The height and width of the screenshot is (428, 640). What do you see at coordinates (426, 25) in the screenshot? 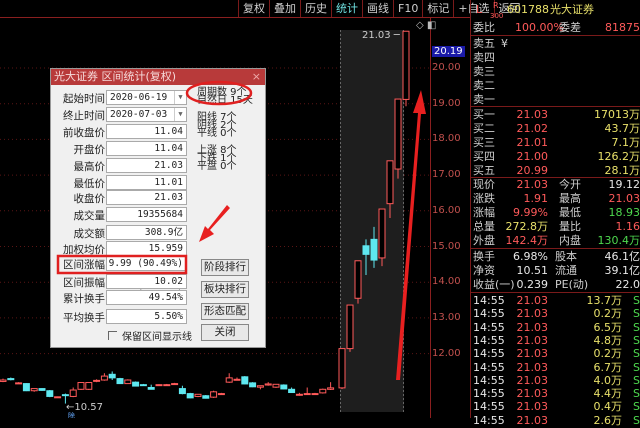
I see `chart-tool-icons: ◇ ◧` at bounding box center [426, 25].